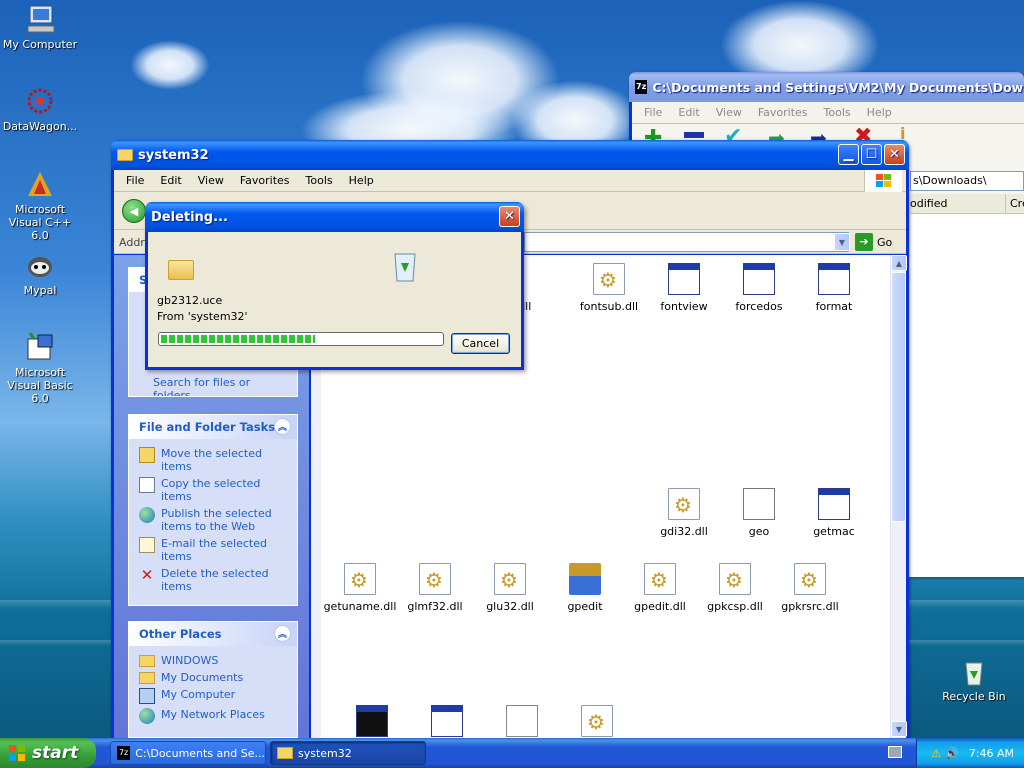 This screenshot has height=768, width=1024. What do you see at coordinates (435, 606) in the screenshot?
I see `file-label: glmf32.dll` at bounding box center [435, 606].